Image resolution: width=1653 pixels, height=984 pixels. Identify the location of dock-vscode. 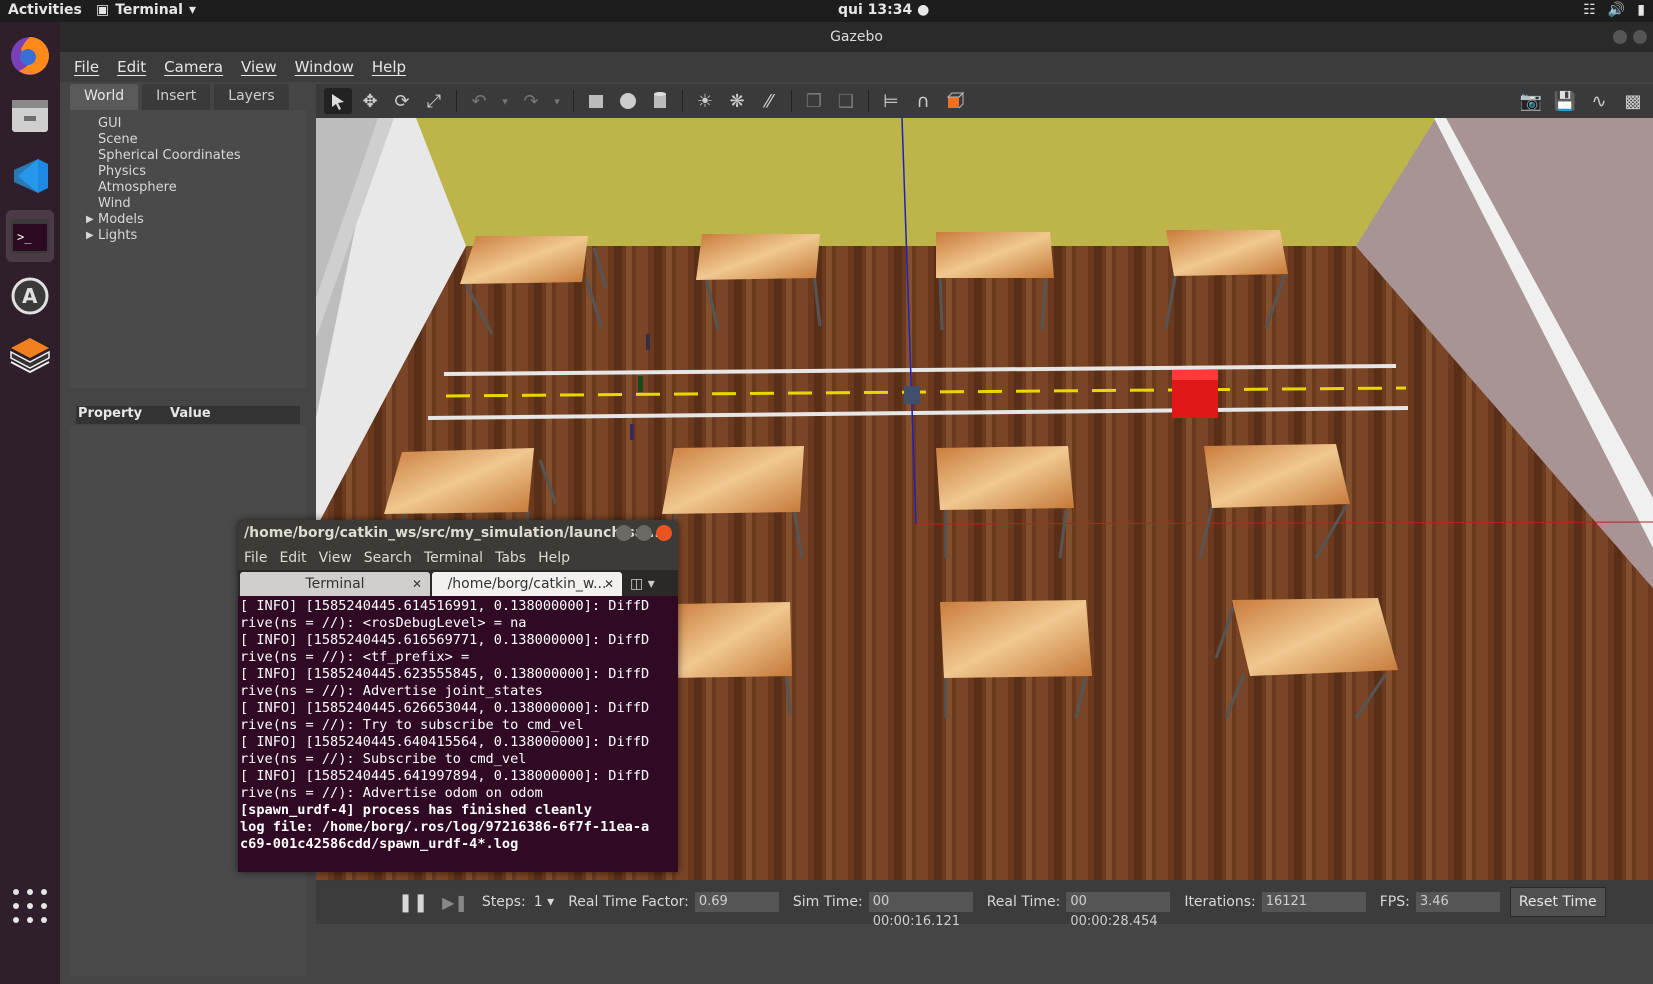
(30, 176).